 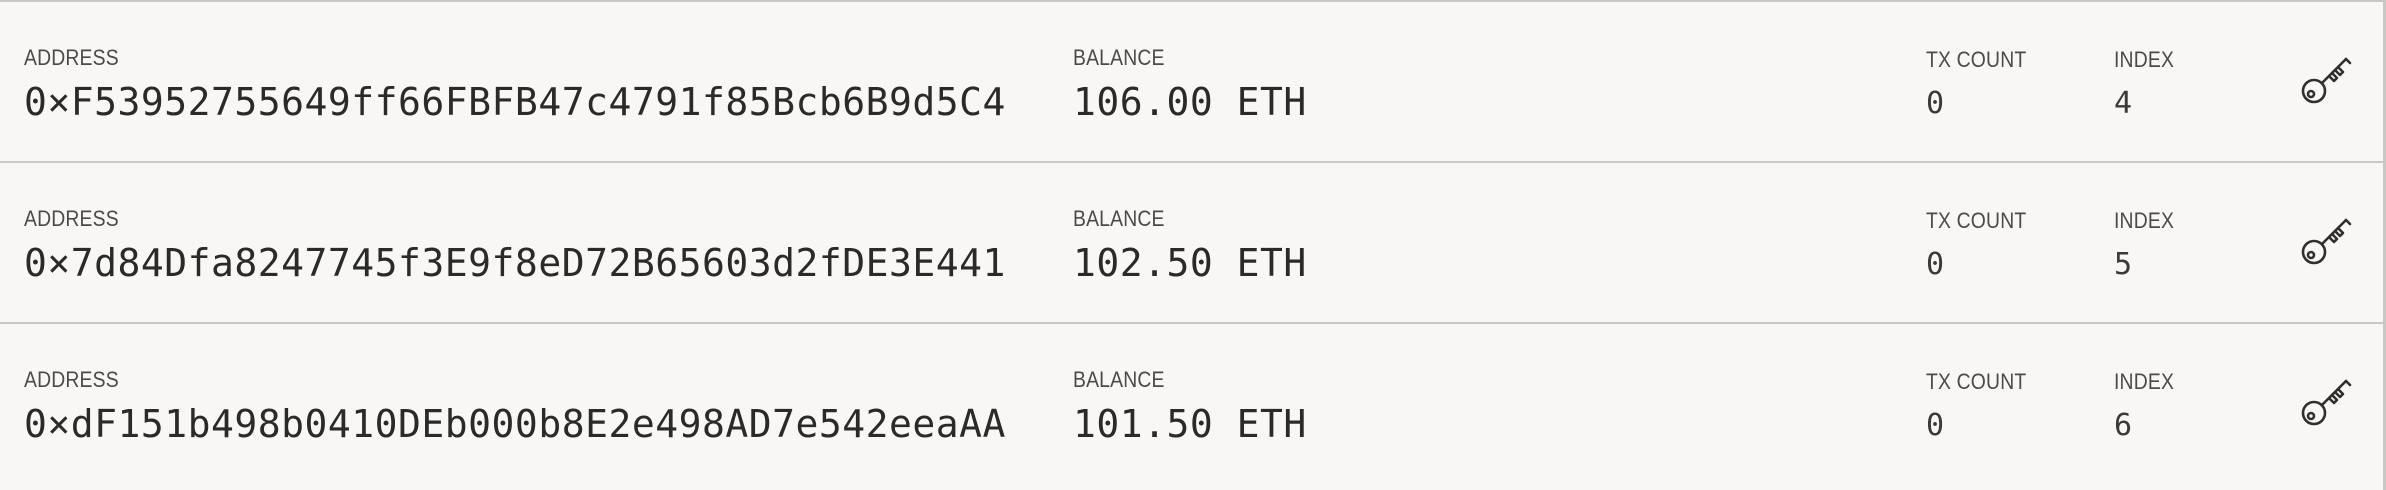 I want to click on index-field: INDEX 6, so click(x=2148, y=405).